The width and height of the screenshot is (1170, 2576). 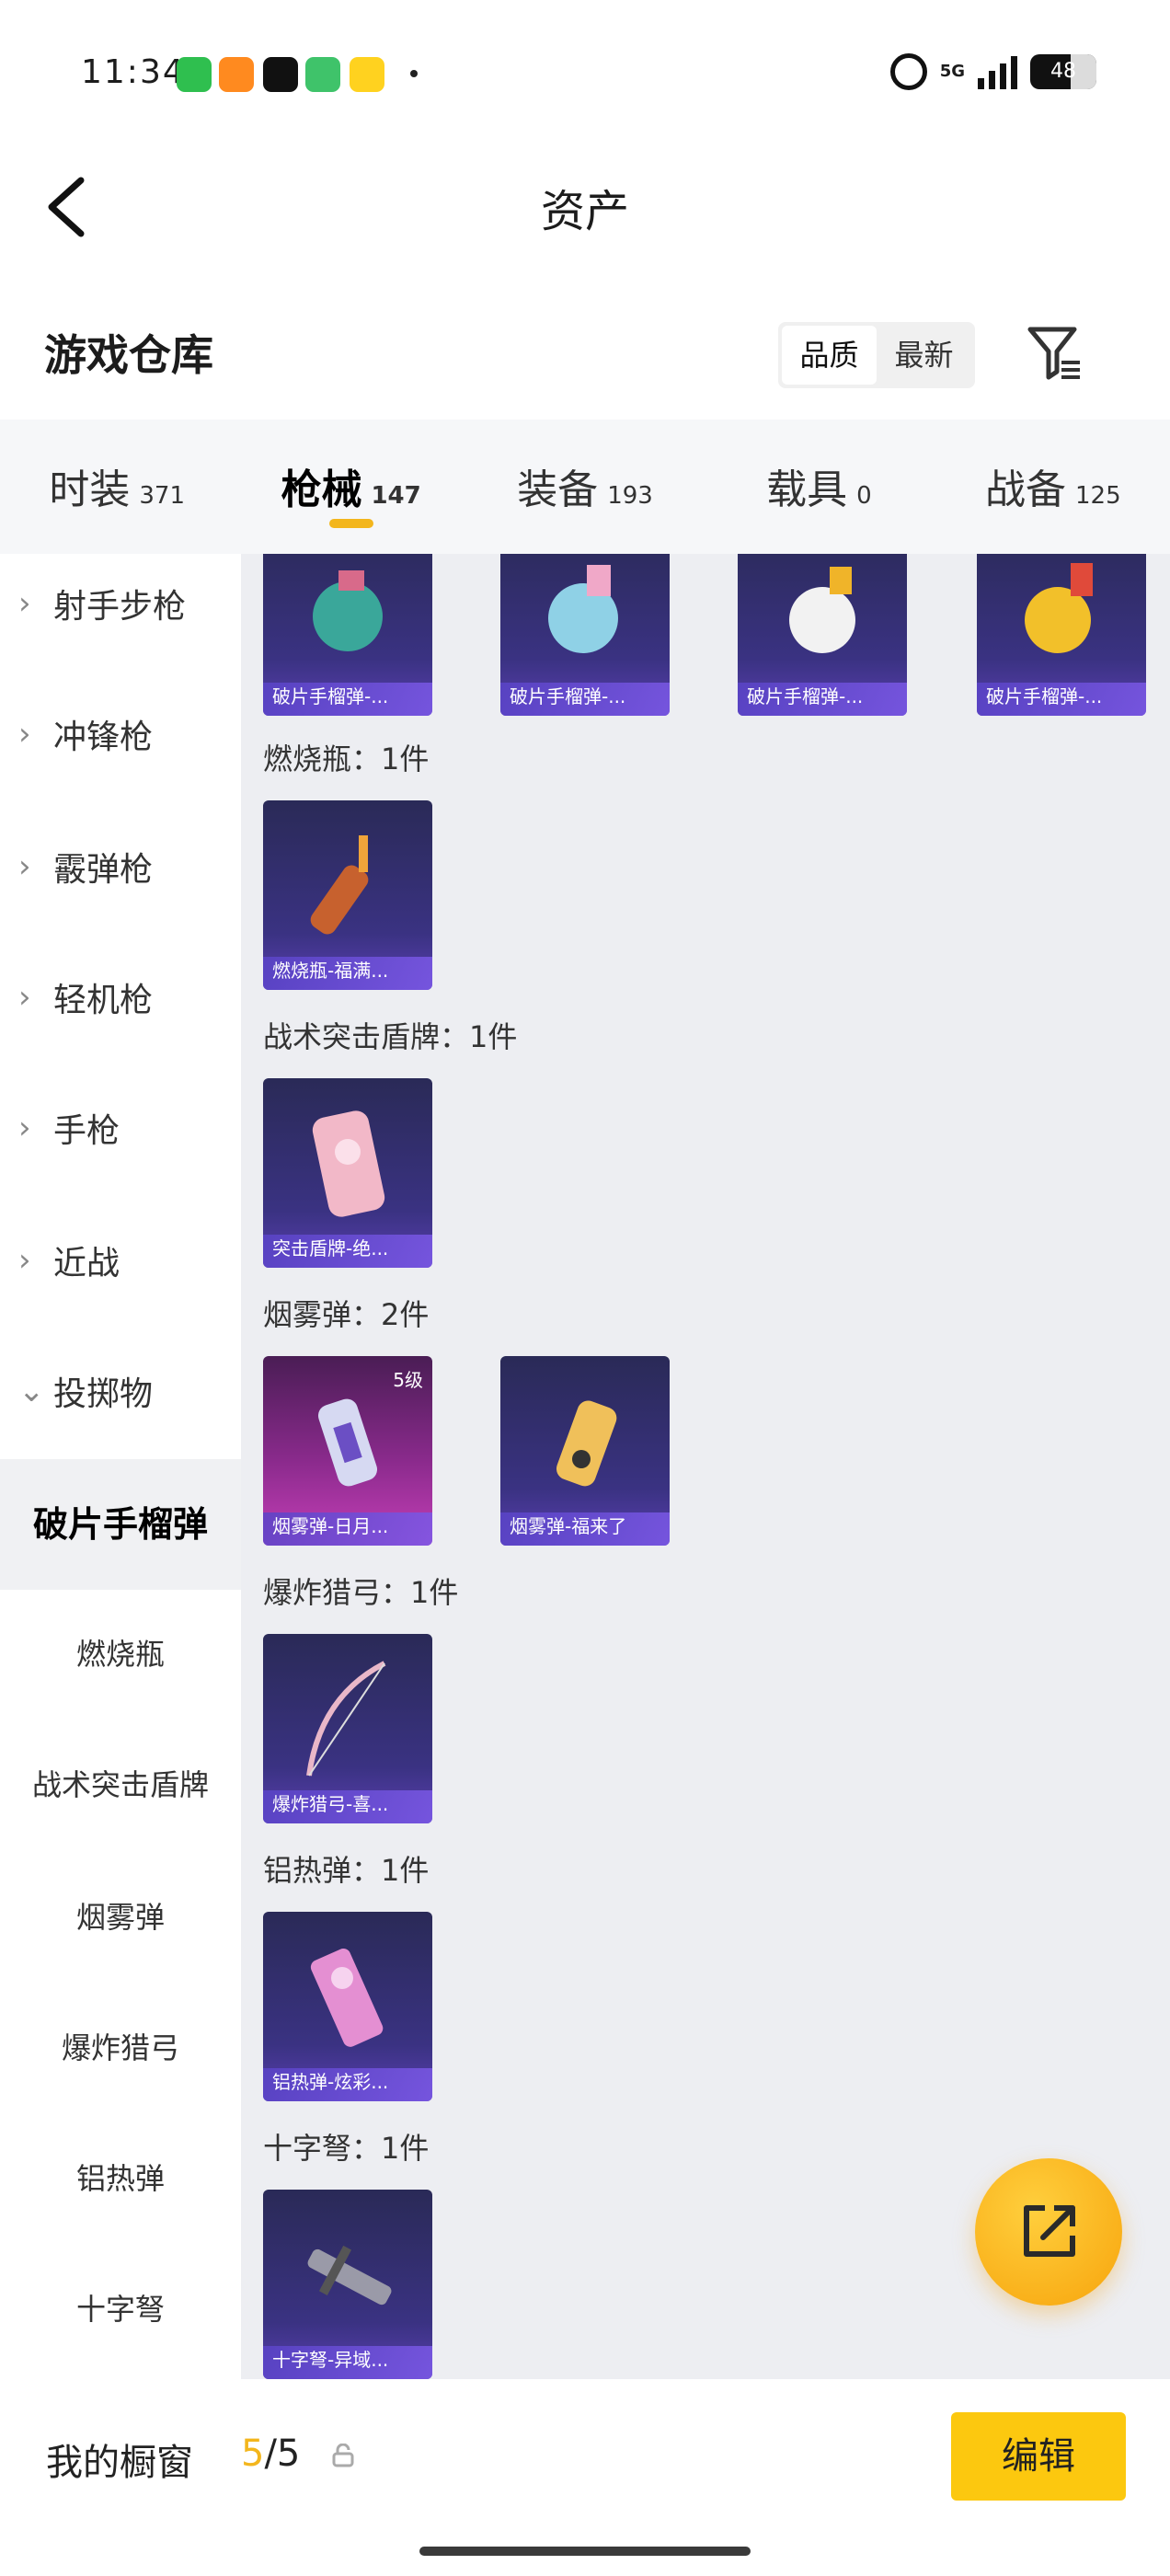 What do you see at coordinates (120, 2048) in the screenshot?
I see `sidebar-sub-explosive-bow: 爆炸猎弓` at bounding box center [120, 2048].